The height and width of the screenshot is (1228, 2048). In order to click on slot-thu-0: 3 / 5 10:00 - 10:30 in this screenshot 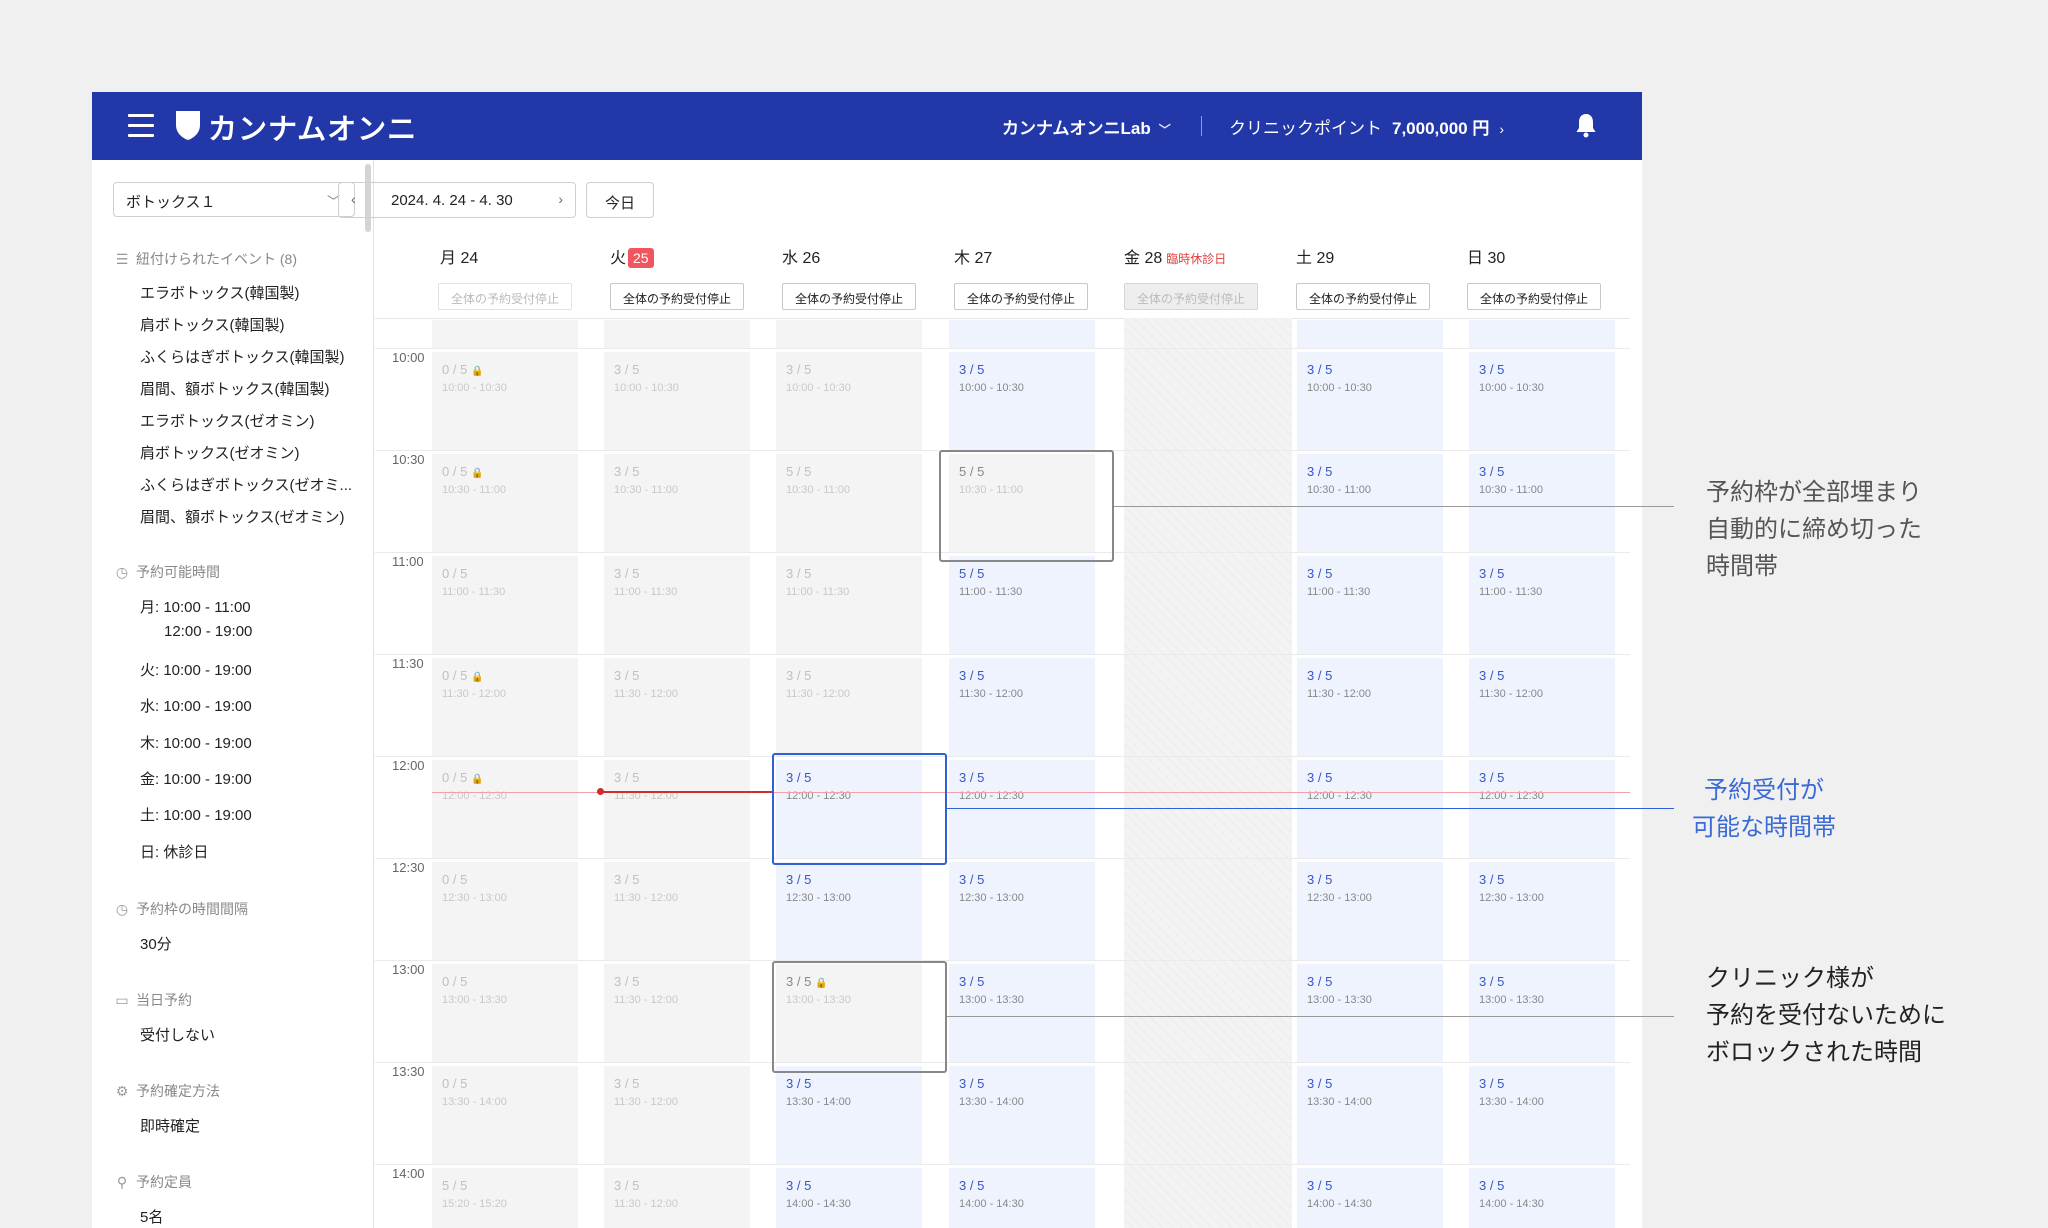, I will do `click(1022, 401)`.